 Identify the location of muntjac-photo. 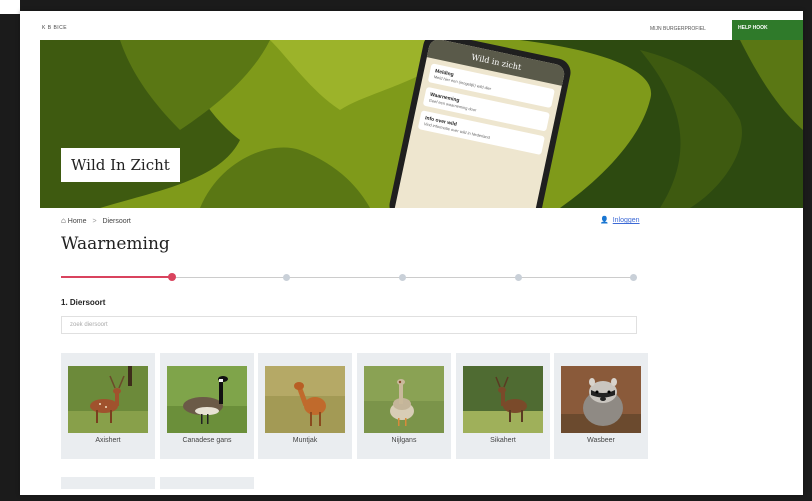
(305, 399).